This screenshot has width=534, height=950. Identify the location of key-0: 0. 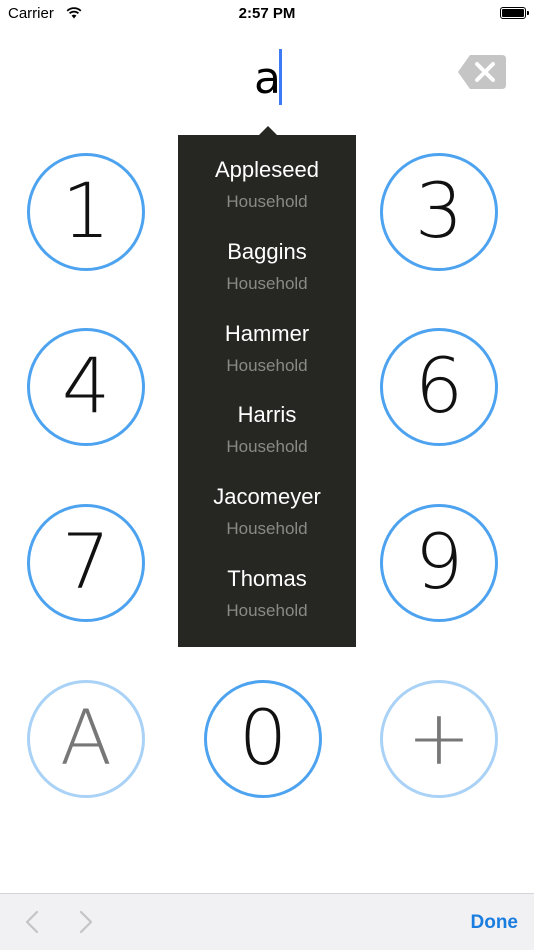
(263, 739).